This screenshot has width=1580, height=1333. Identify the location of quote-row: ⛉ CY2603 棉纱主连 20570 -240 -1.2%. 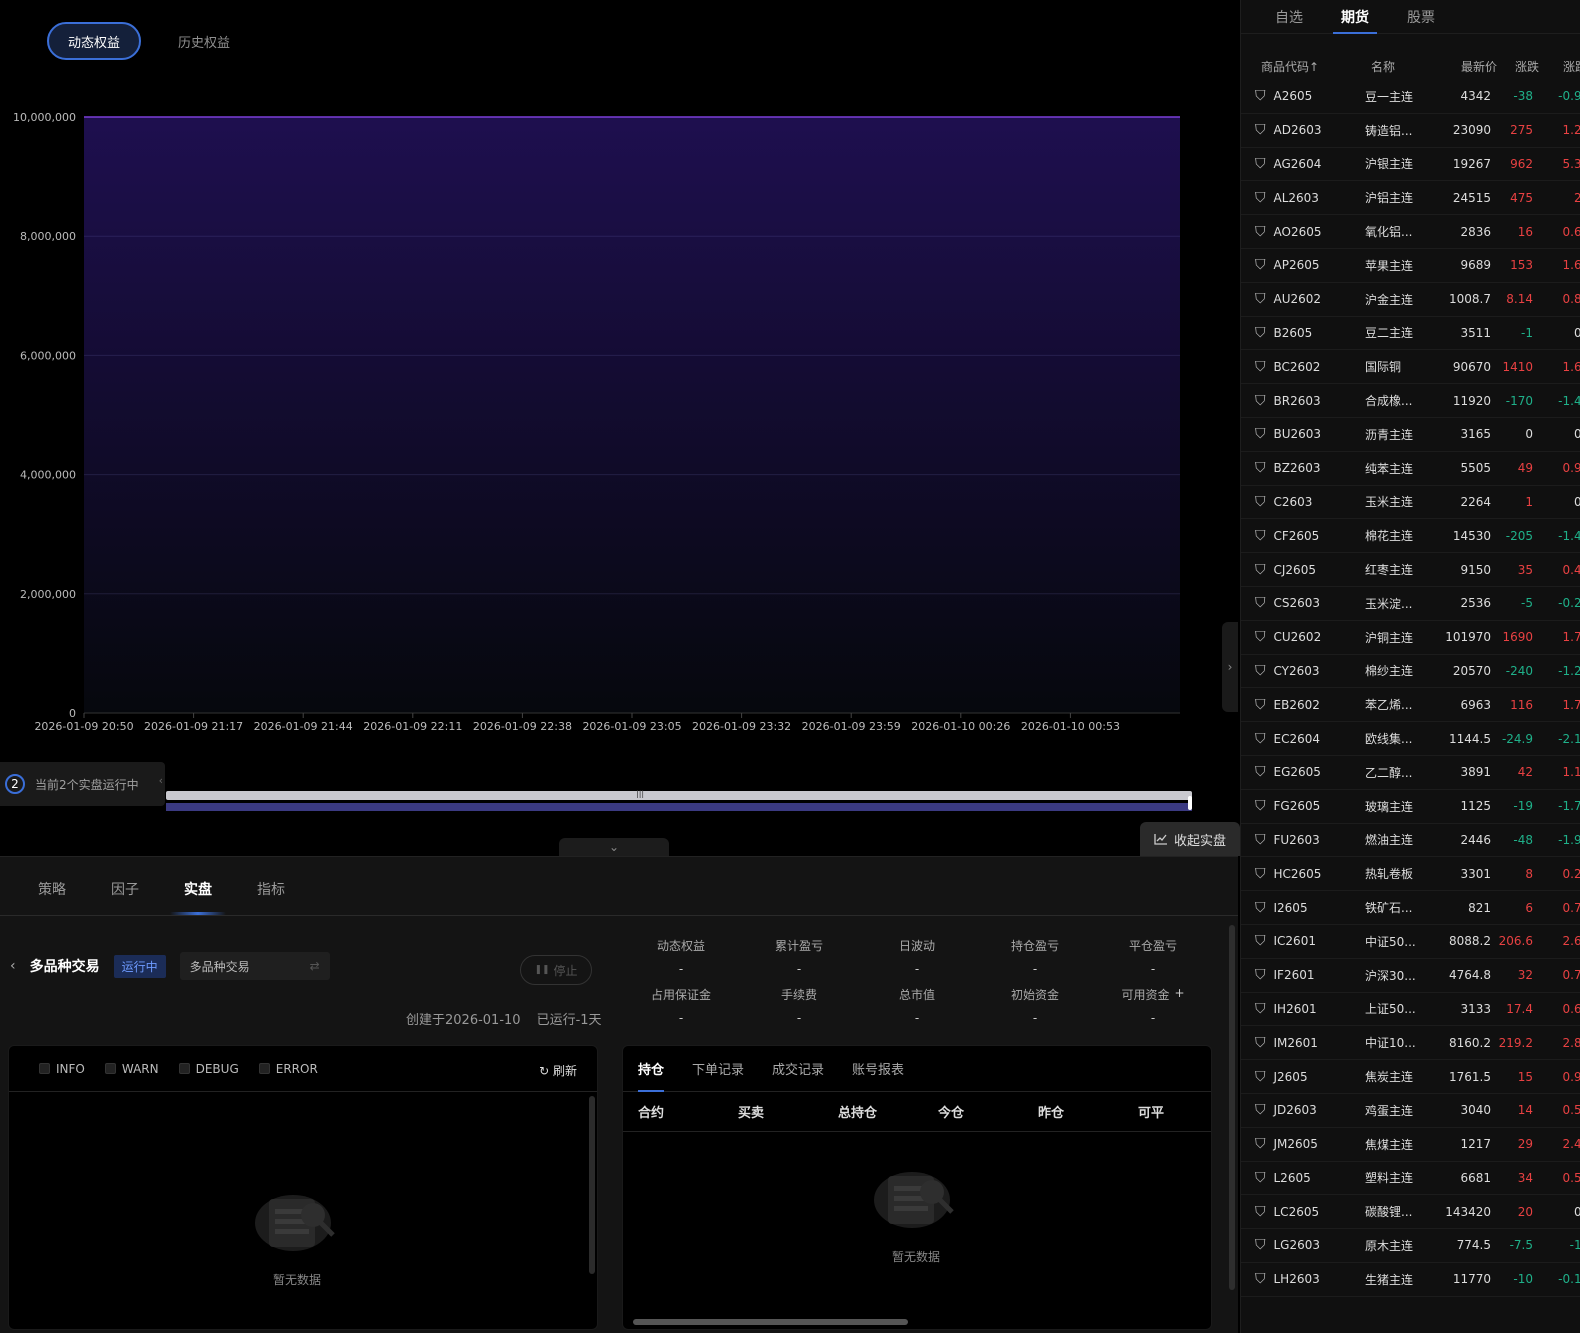
(1410, 672).